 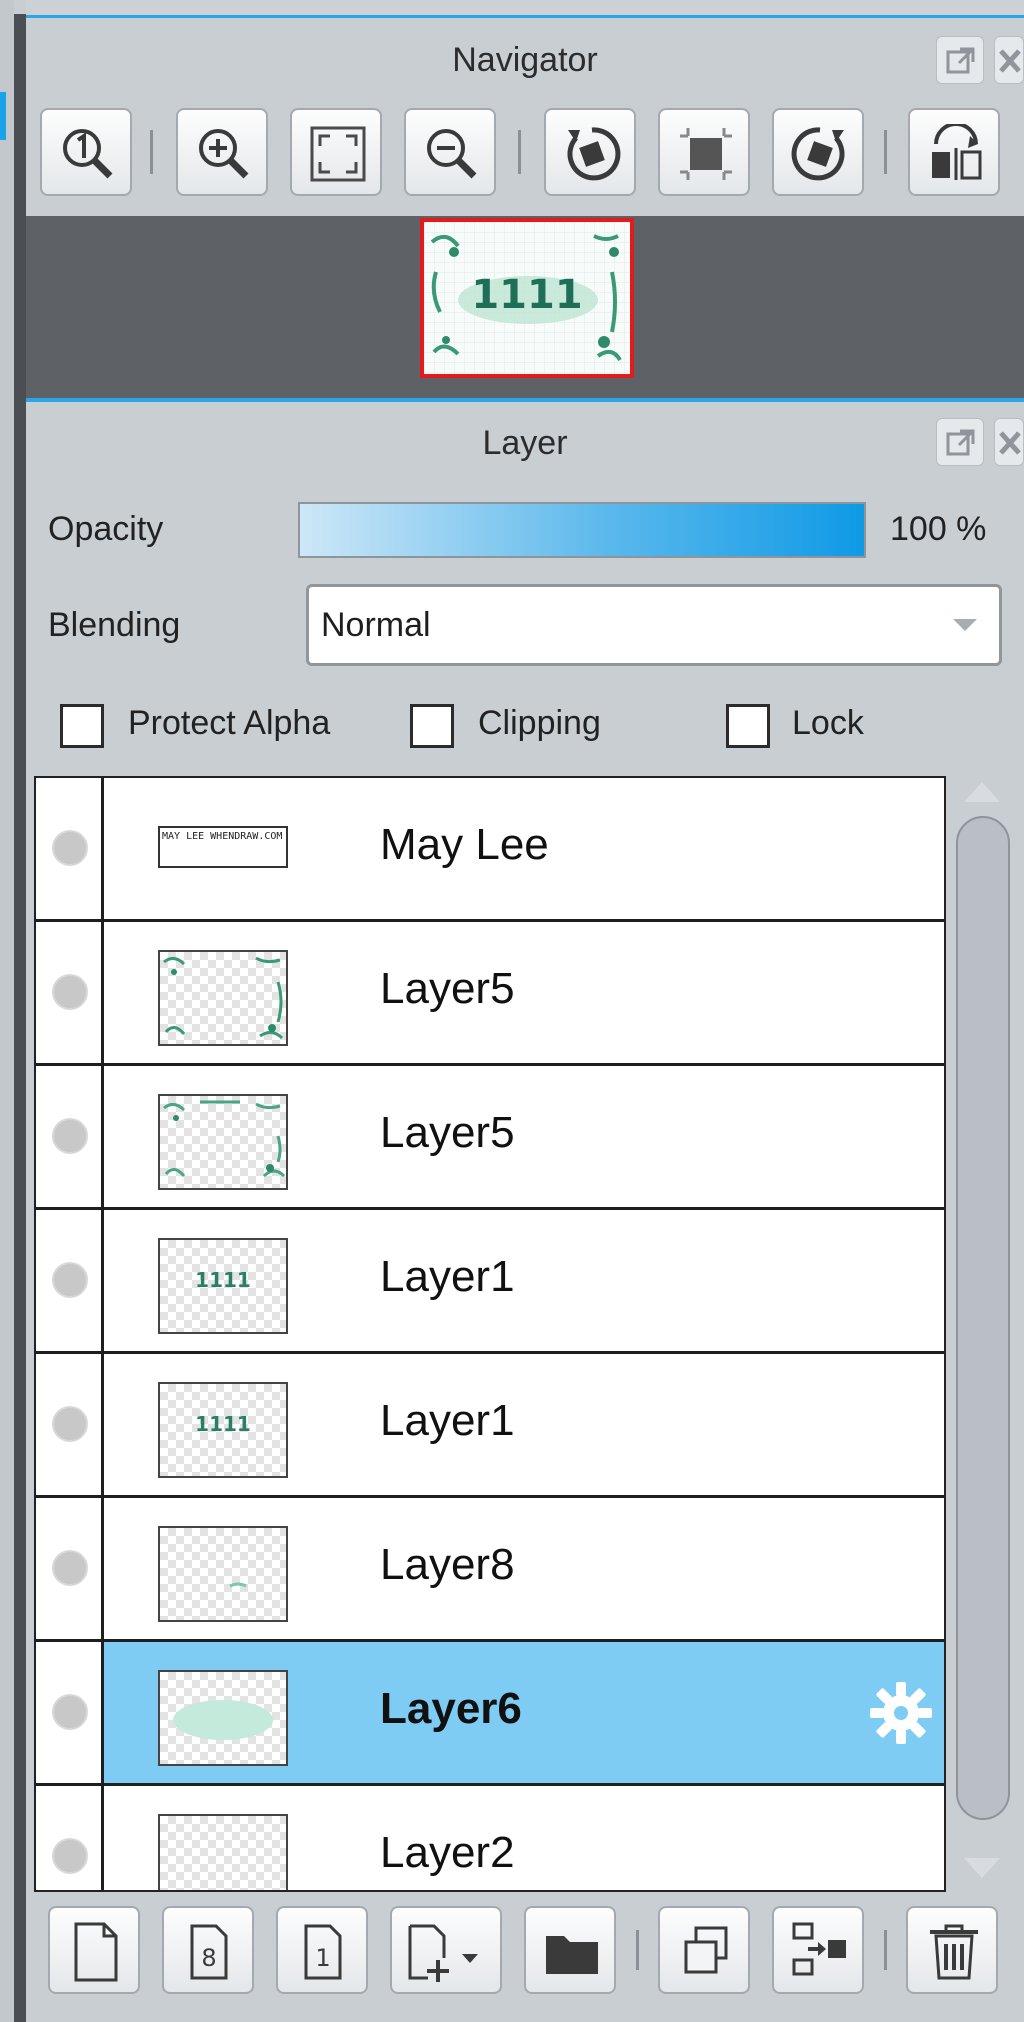 What do you see at coordinates (828, 723) in the screenshot?
I see `lock-label: Lock` at bounding box center [828, 723].